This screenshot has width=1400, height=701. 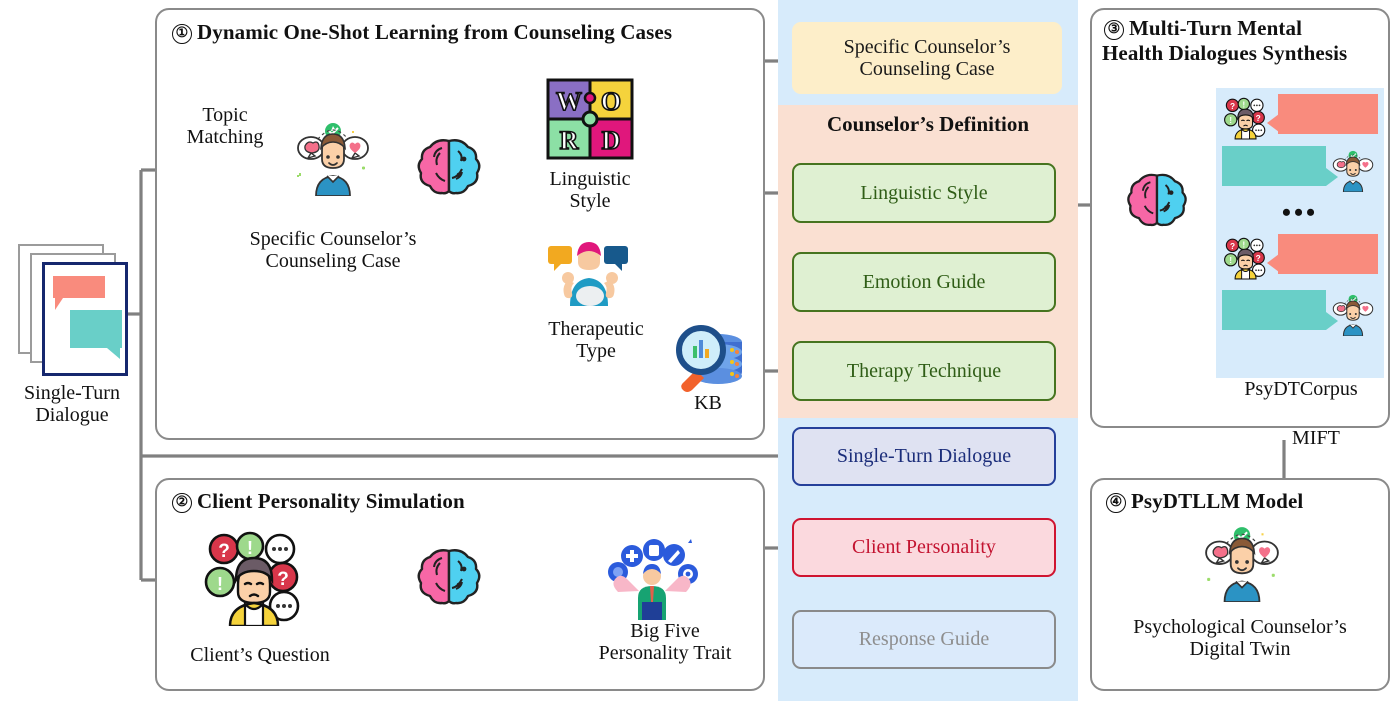 I want to click on section-3-title-line1: Multi-Turn Mental, so click(x=1216, y=28).